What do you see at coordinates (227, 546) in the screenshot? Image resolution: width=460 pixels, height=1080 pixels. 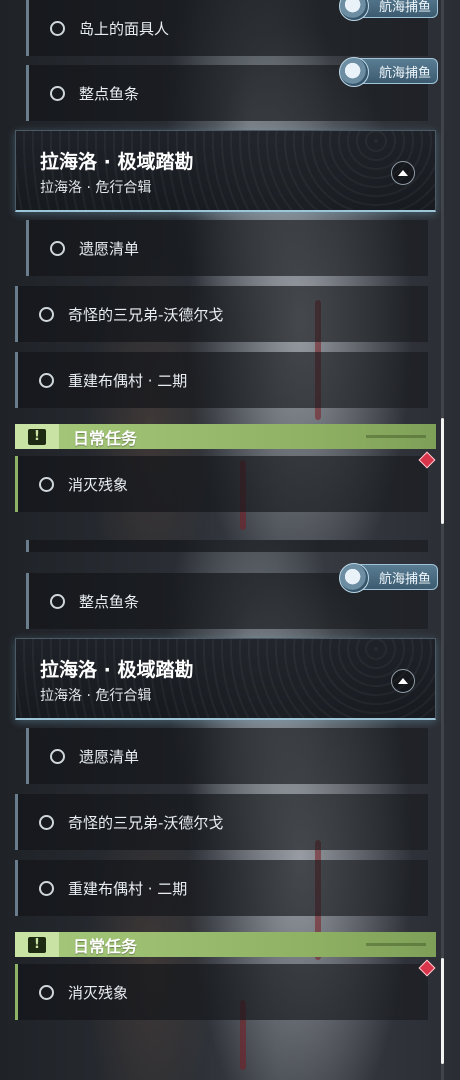 I see `quest-item-partial` at bounding box center [227, 546].